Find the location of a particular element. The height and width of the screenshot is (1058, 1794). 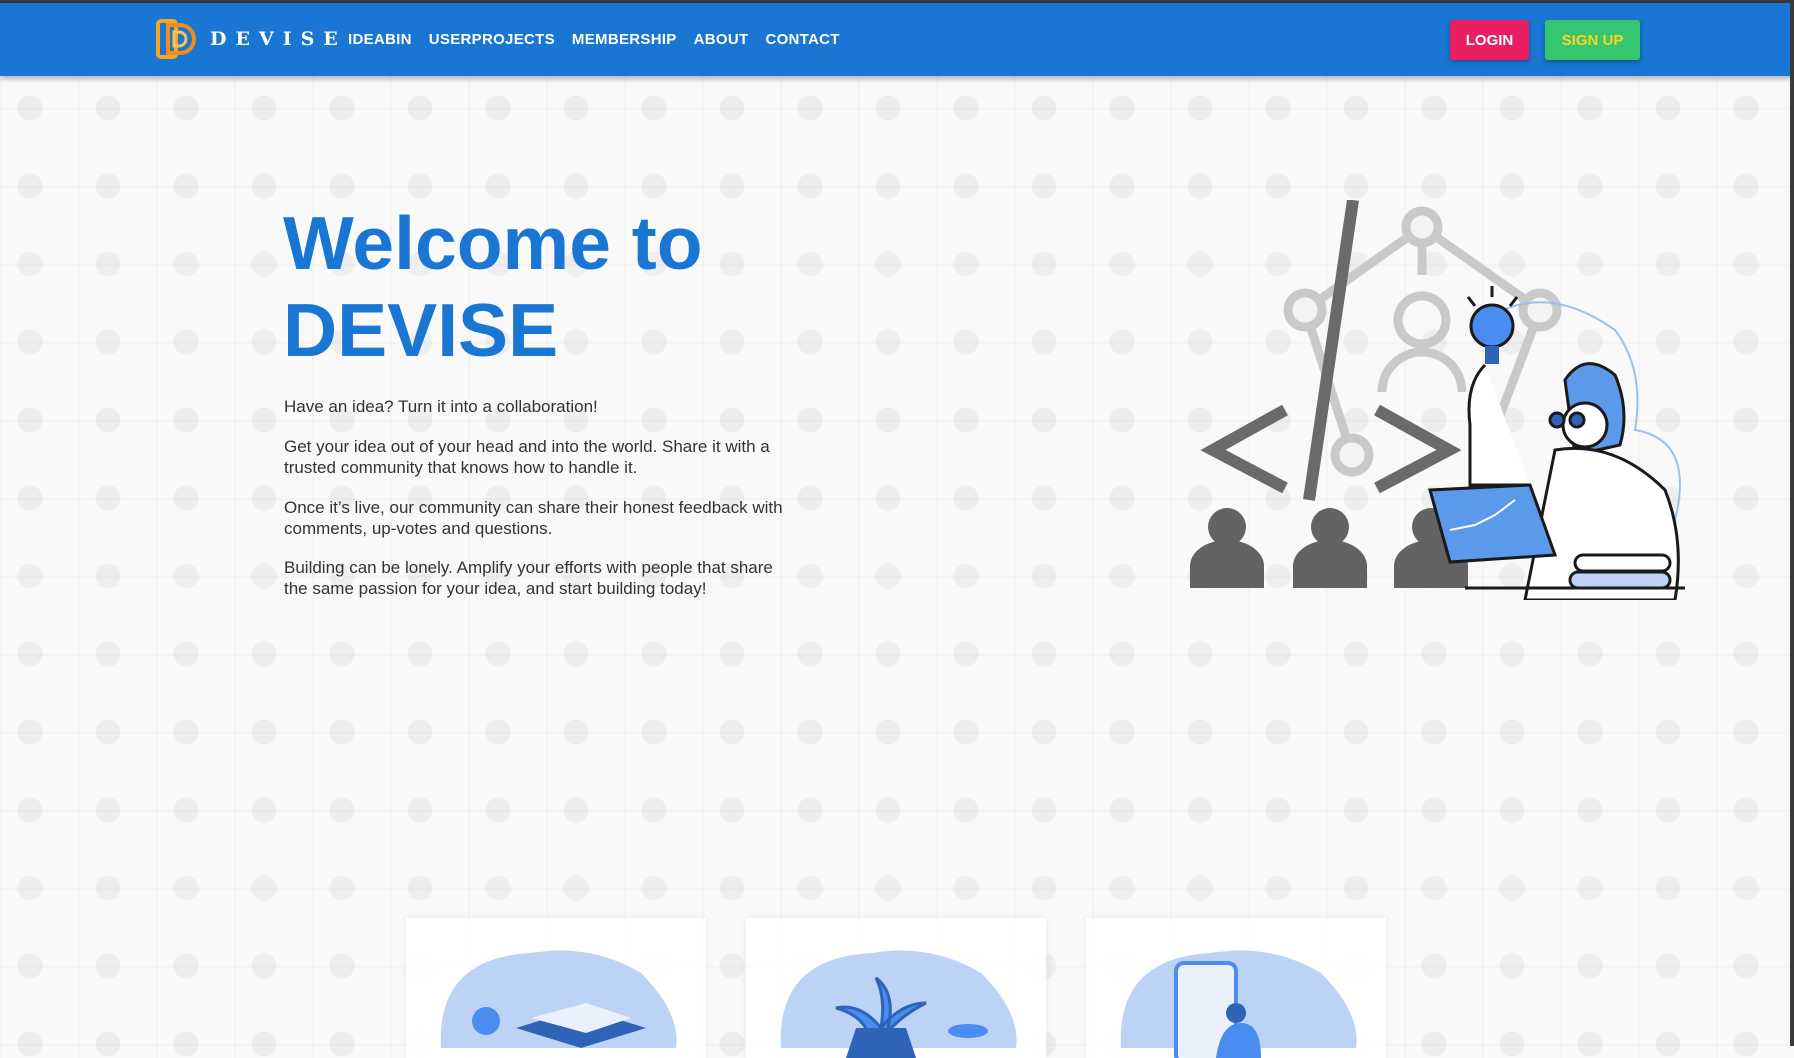

feature-card-idea is located at coordinates (556, 988).